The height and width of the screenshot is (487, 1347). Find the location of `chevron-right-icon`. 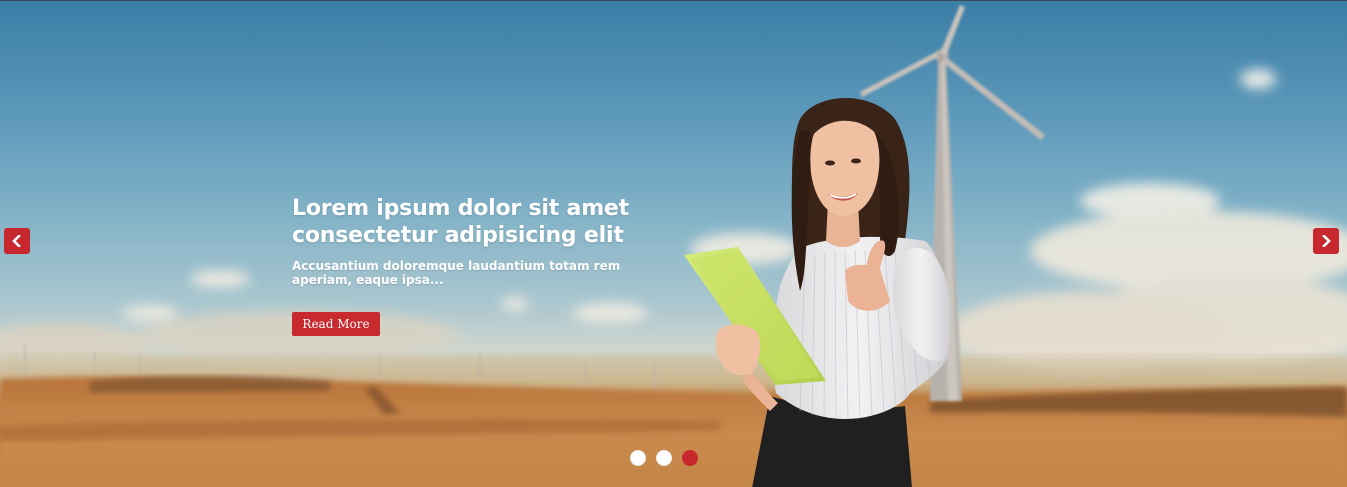

chevron-right-icon is located at coordinates (1326, 241).